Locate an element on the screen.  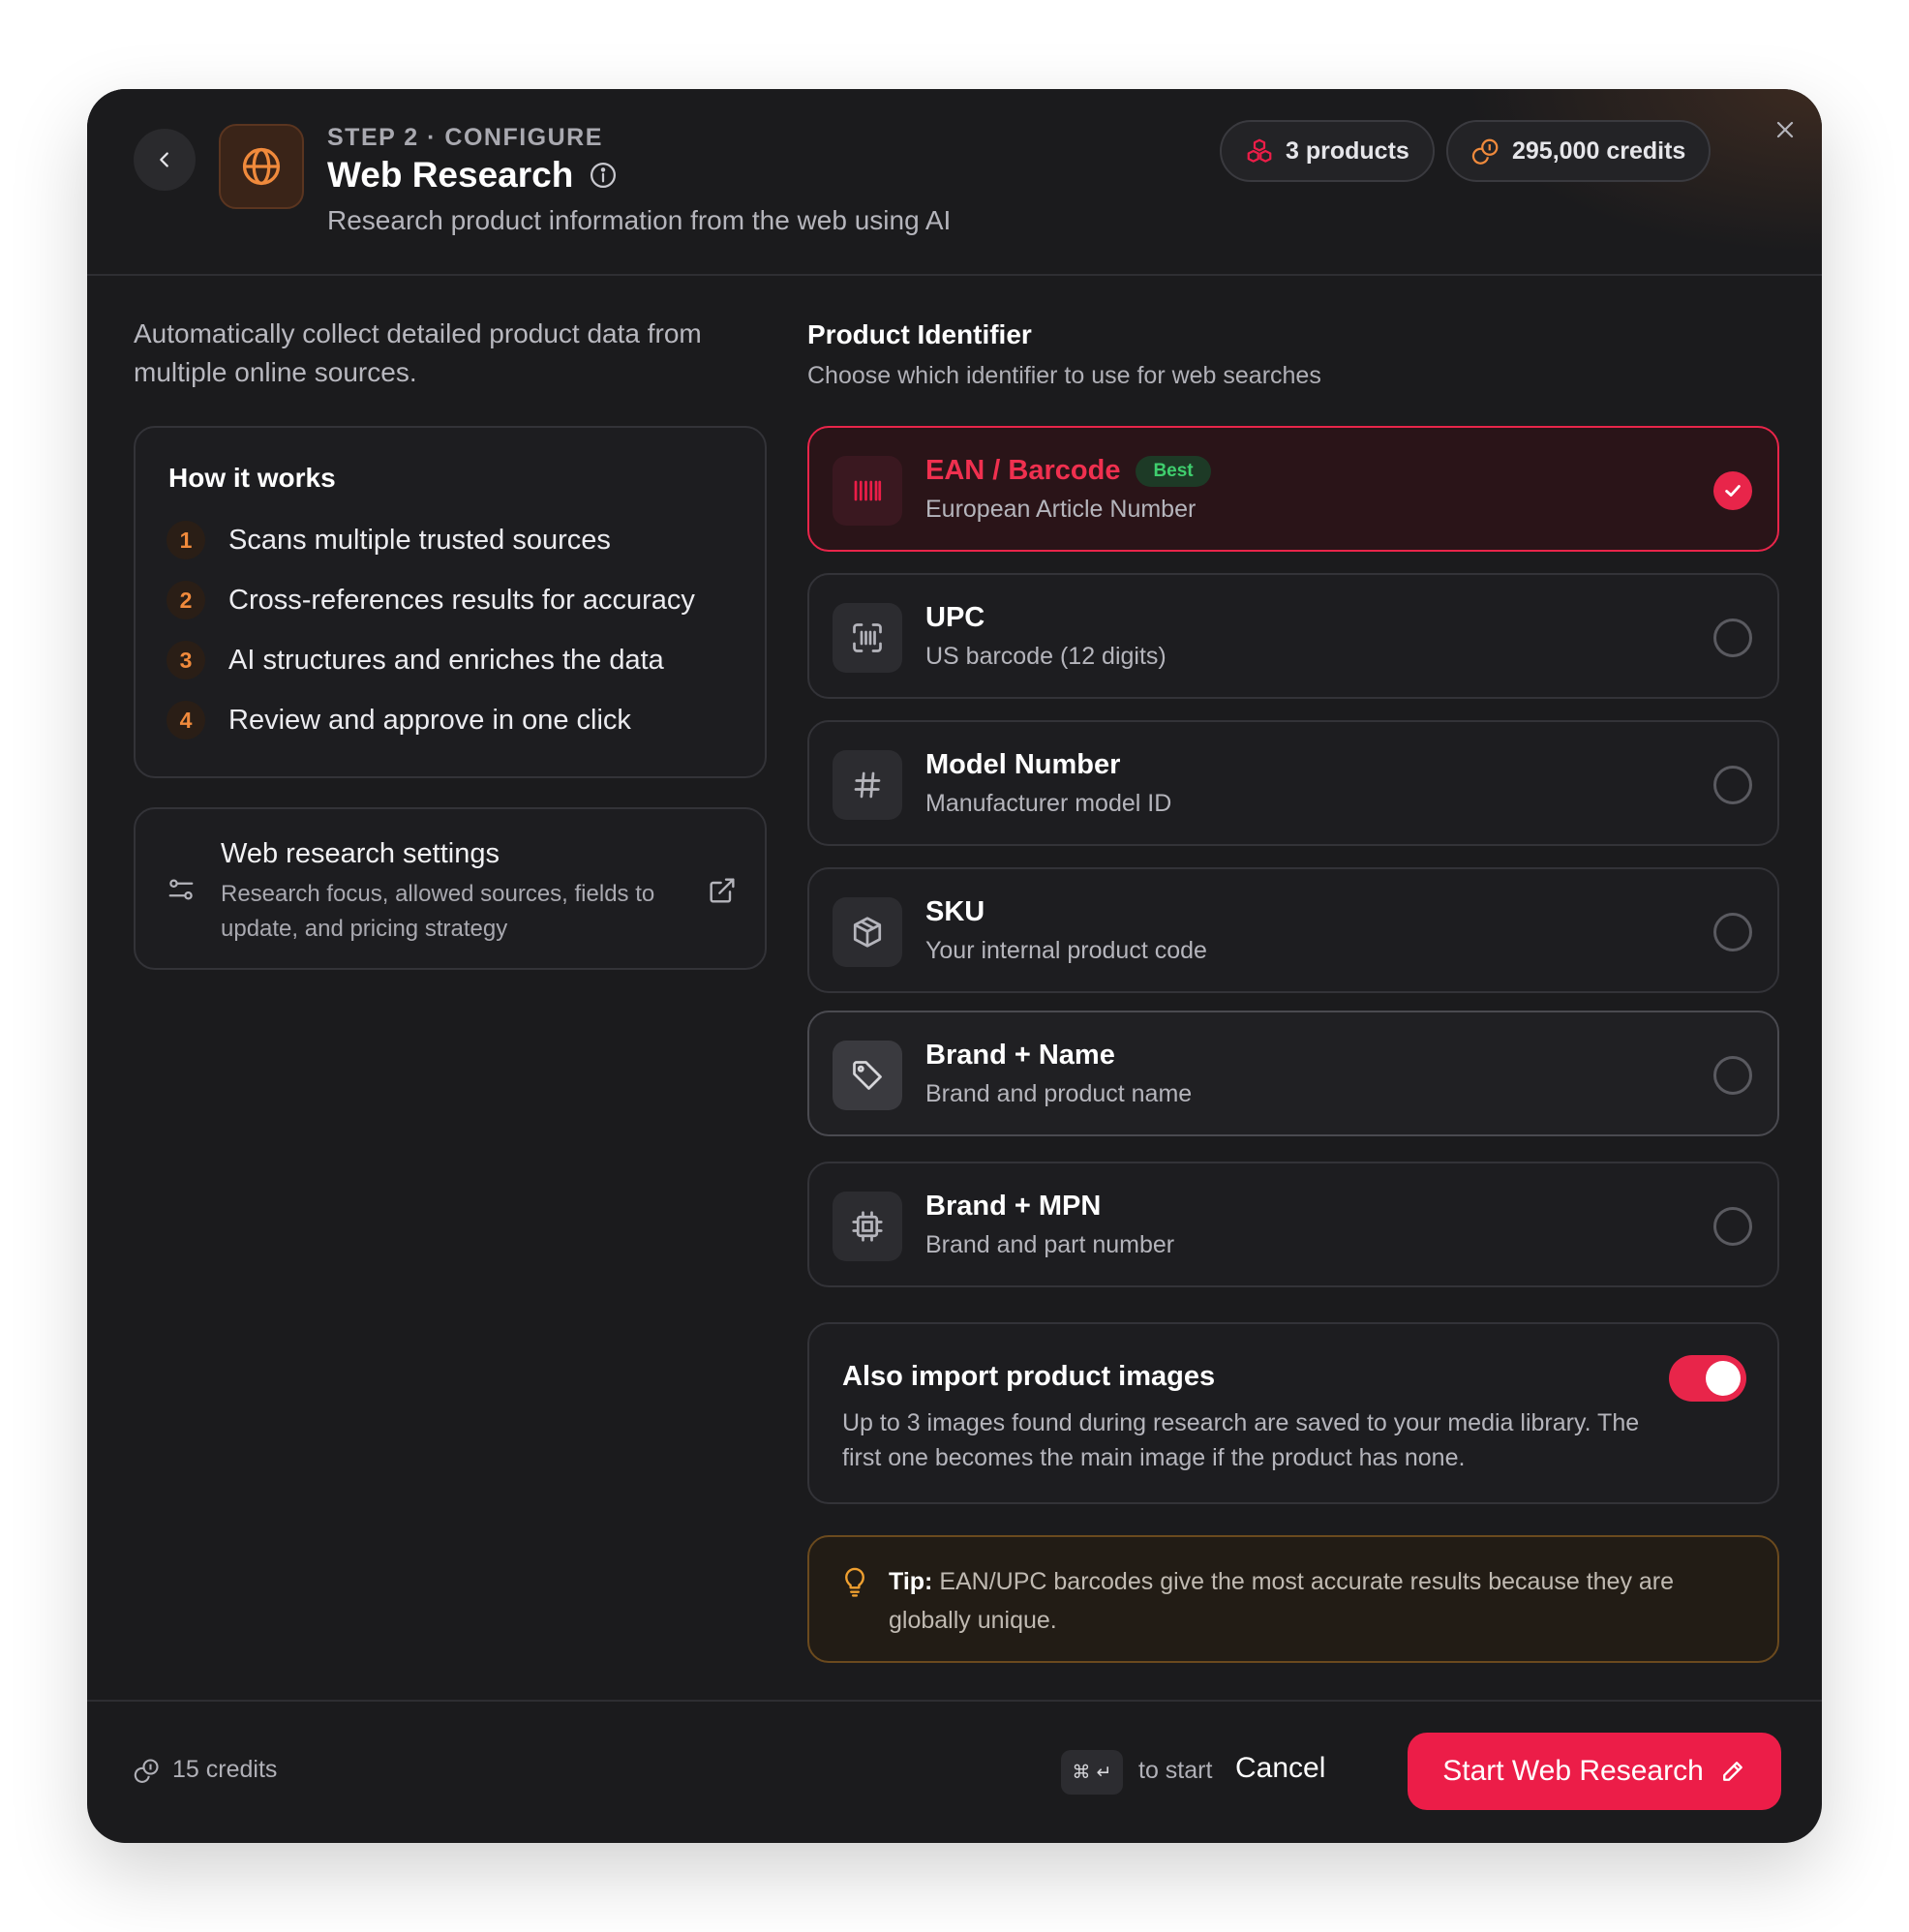
close-icon is located at coordinates (1785, 129).